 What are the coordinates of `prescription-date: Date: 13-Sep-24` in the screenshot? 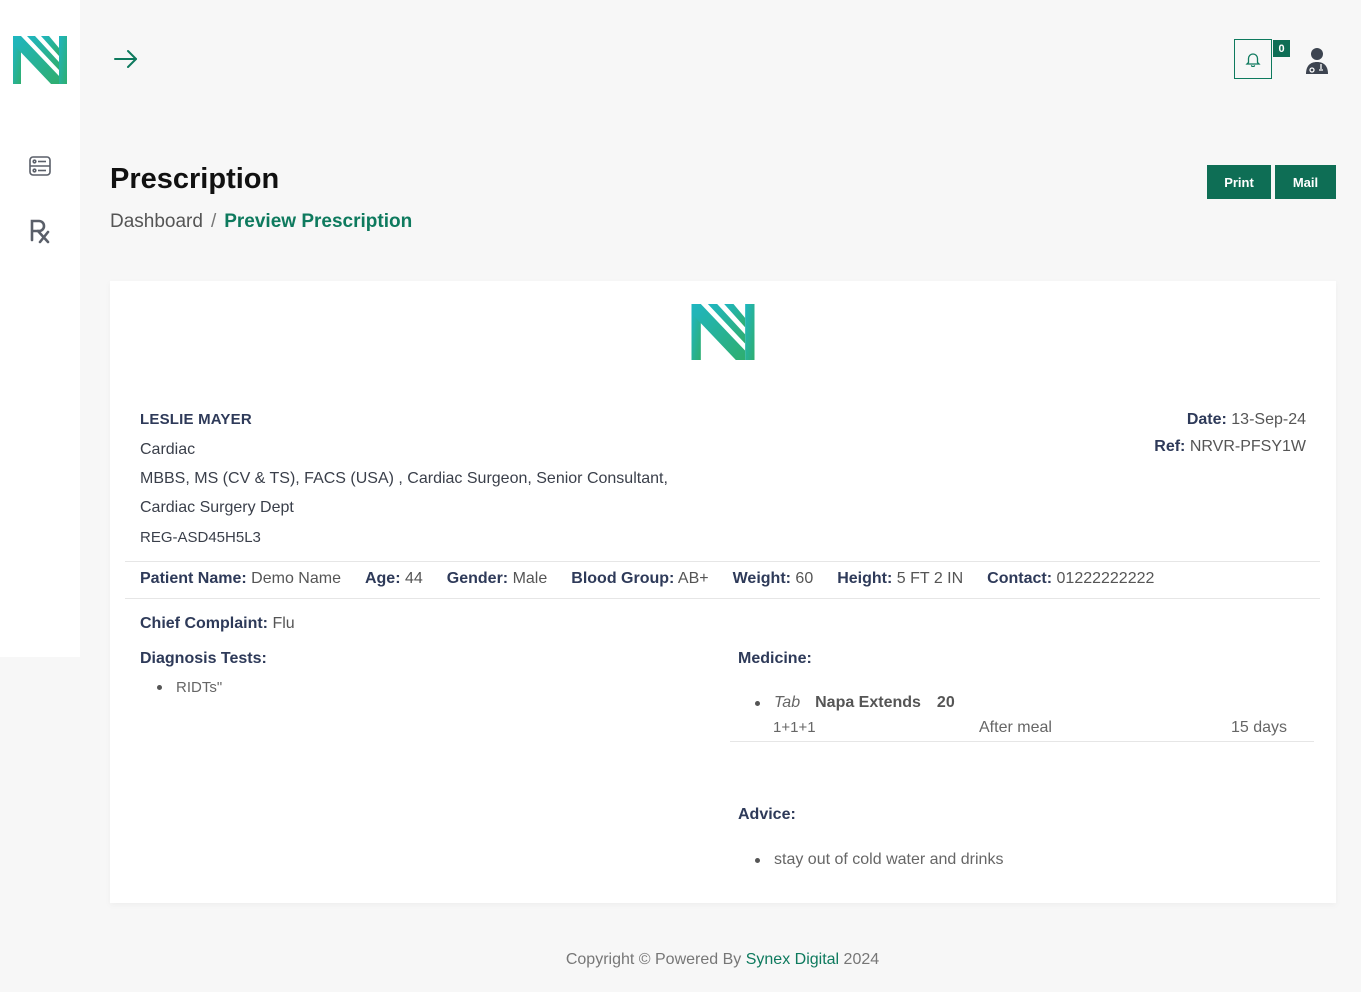 It's located at (1246, 420).